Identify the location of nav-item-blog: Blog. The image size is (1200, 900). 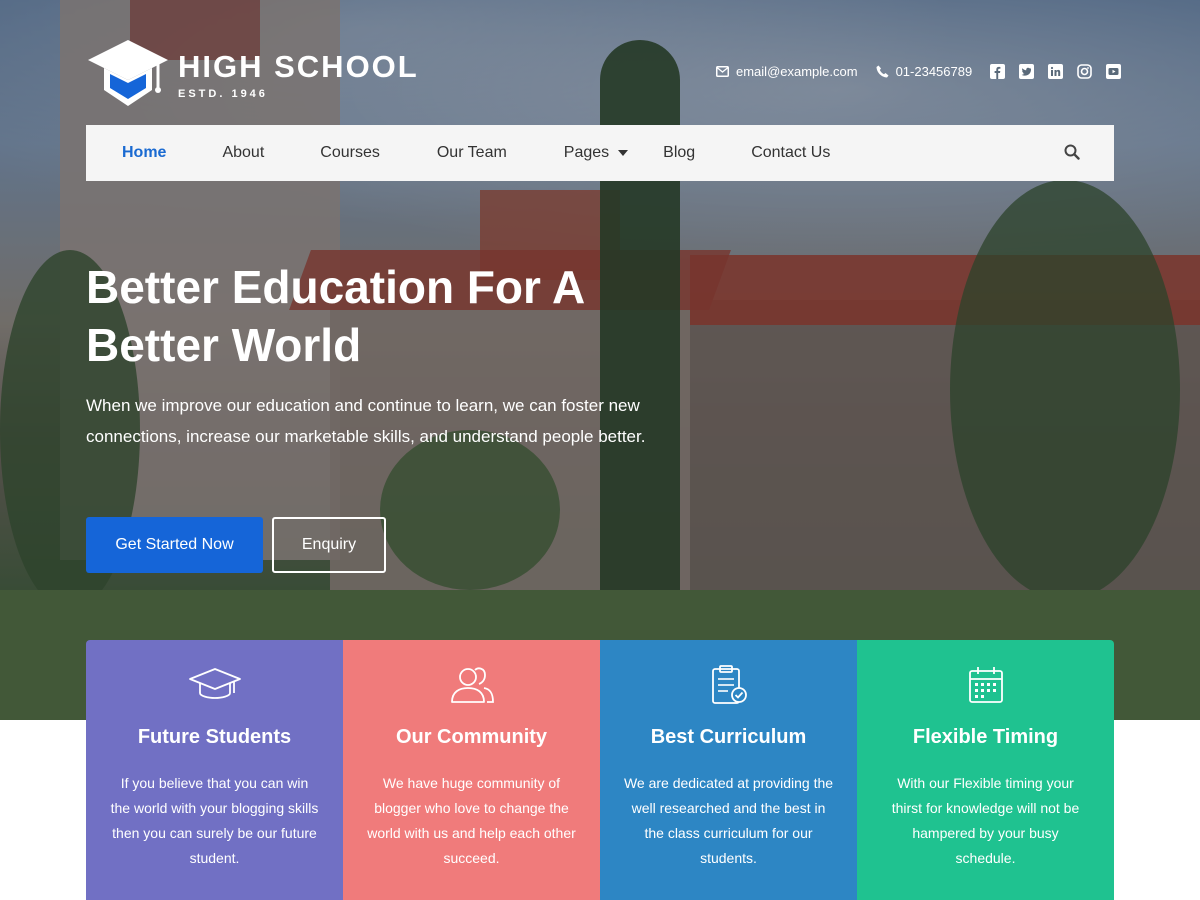
(679, 153).